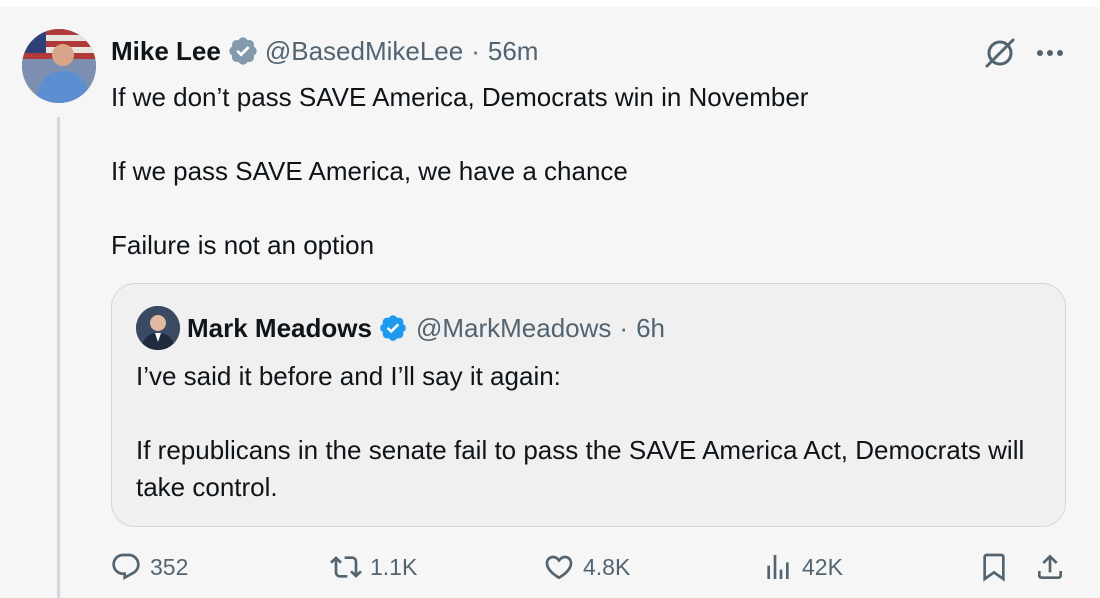  What do you see at coordinates (559, 567) in the screenshot?
I see `heart-icon` at bounding box center [559, 567].